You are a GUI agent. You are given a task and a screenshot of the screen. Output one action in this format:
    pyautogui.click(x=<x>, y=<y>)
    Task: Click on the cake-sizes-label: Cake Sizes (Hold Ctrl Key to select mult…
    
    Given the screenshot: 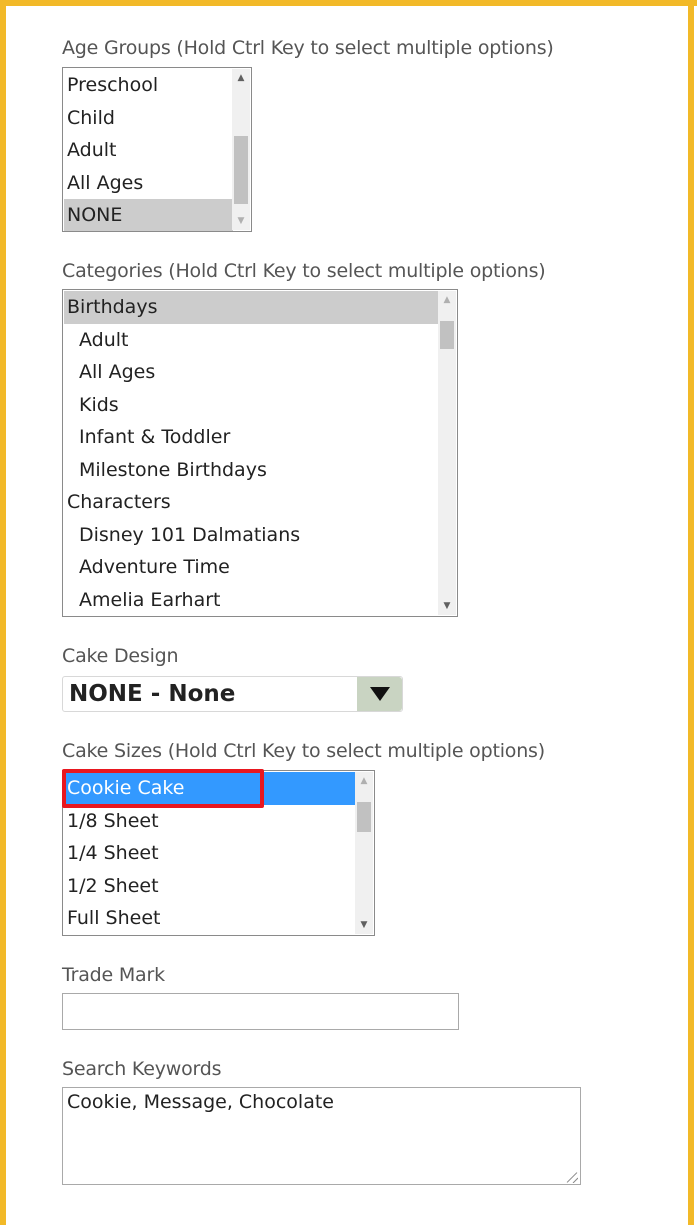 What is the action you would take?
    pyautogui.click(x=303, y=751)
    